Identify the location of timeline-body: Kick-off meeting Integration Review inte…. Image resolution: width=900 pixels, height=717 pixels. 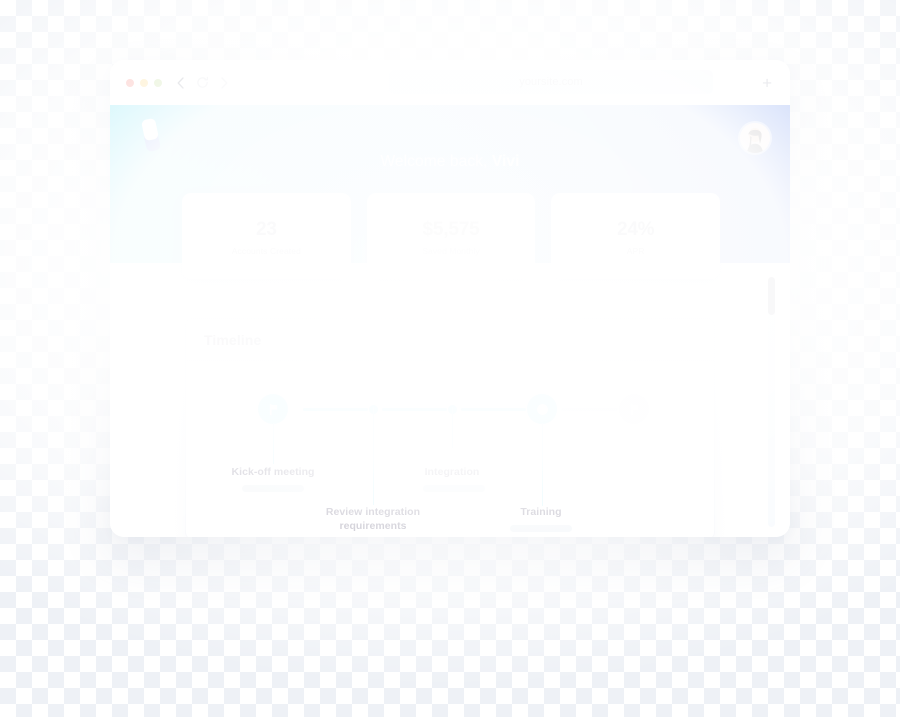
(450, 449).